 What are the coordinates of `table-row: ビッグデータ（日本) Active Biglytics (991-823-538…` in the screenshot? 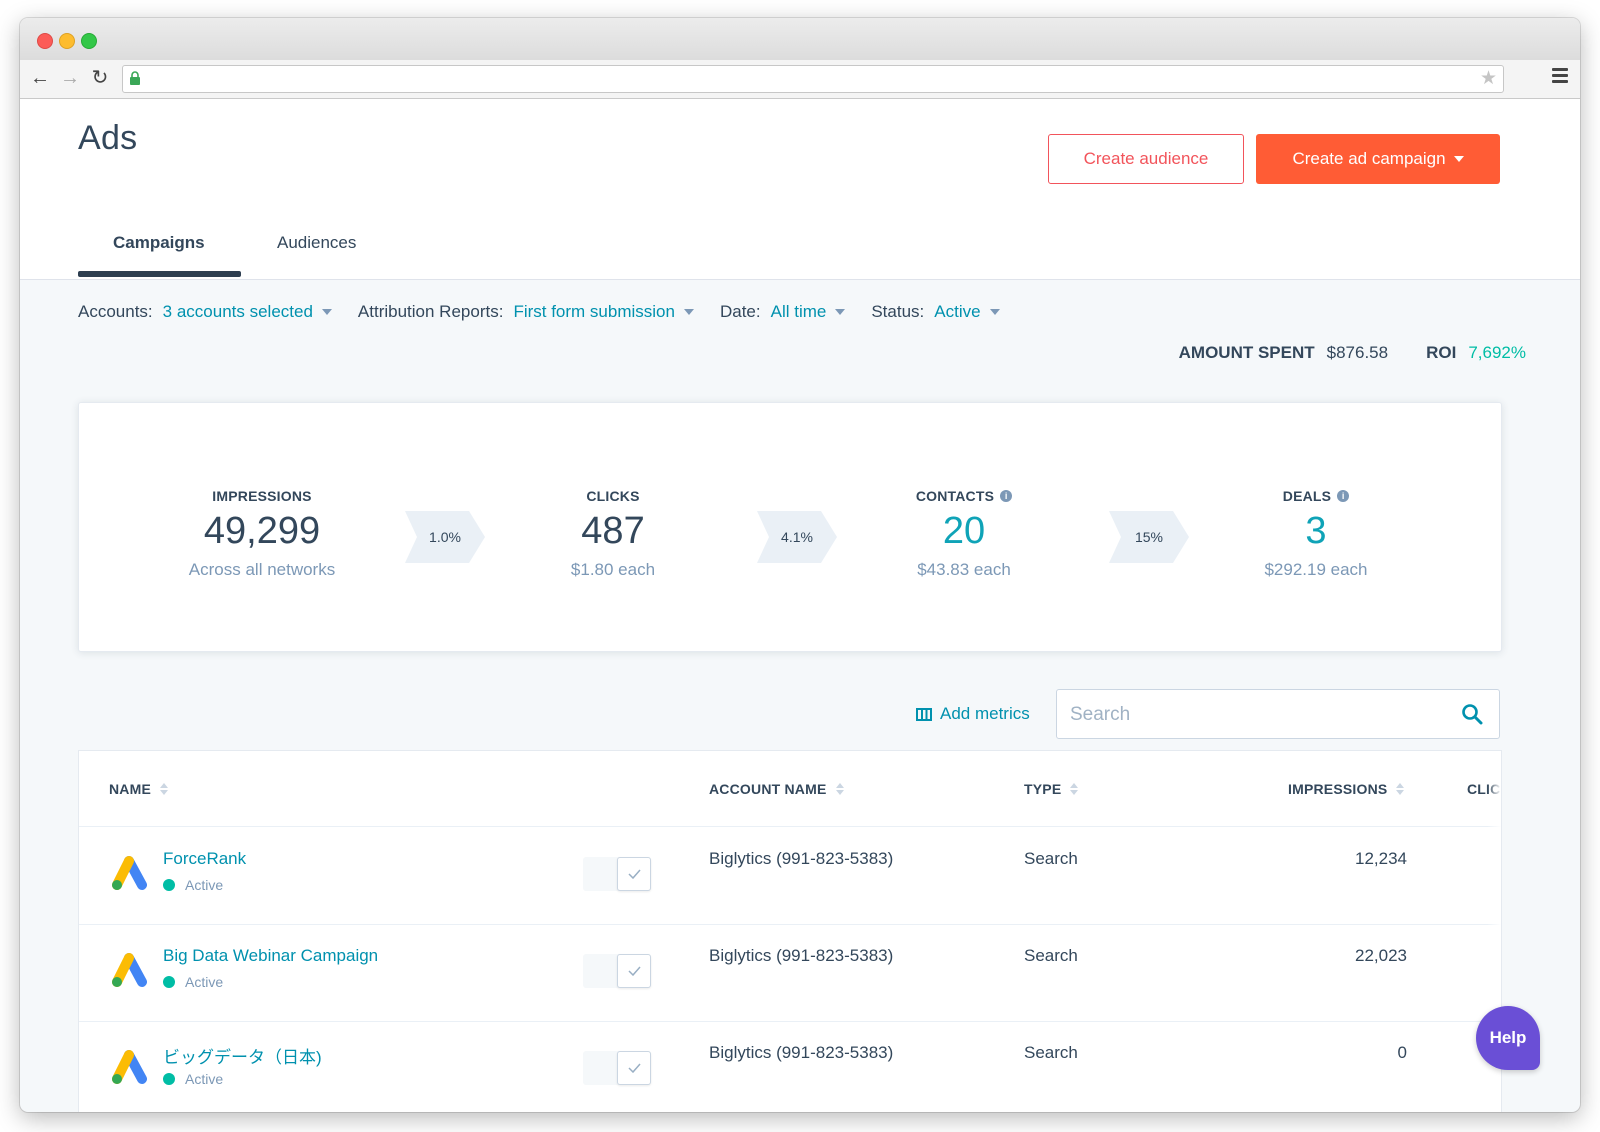 It's located at (790, 1066).